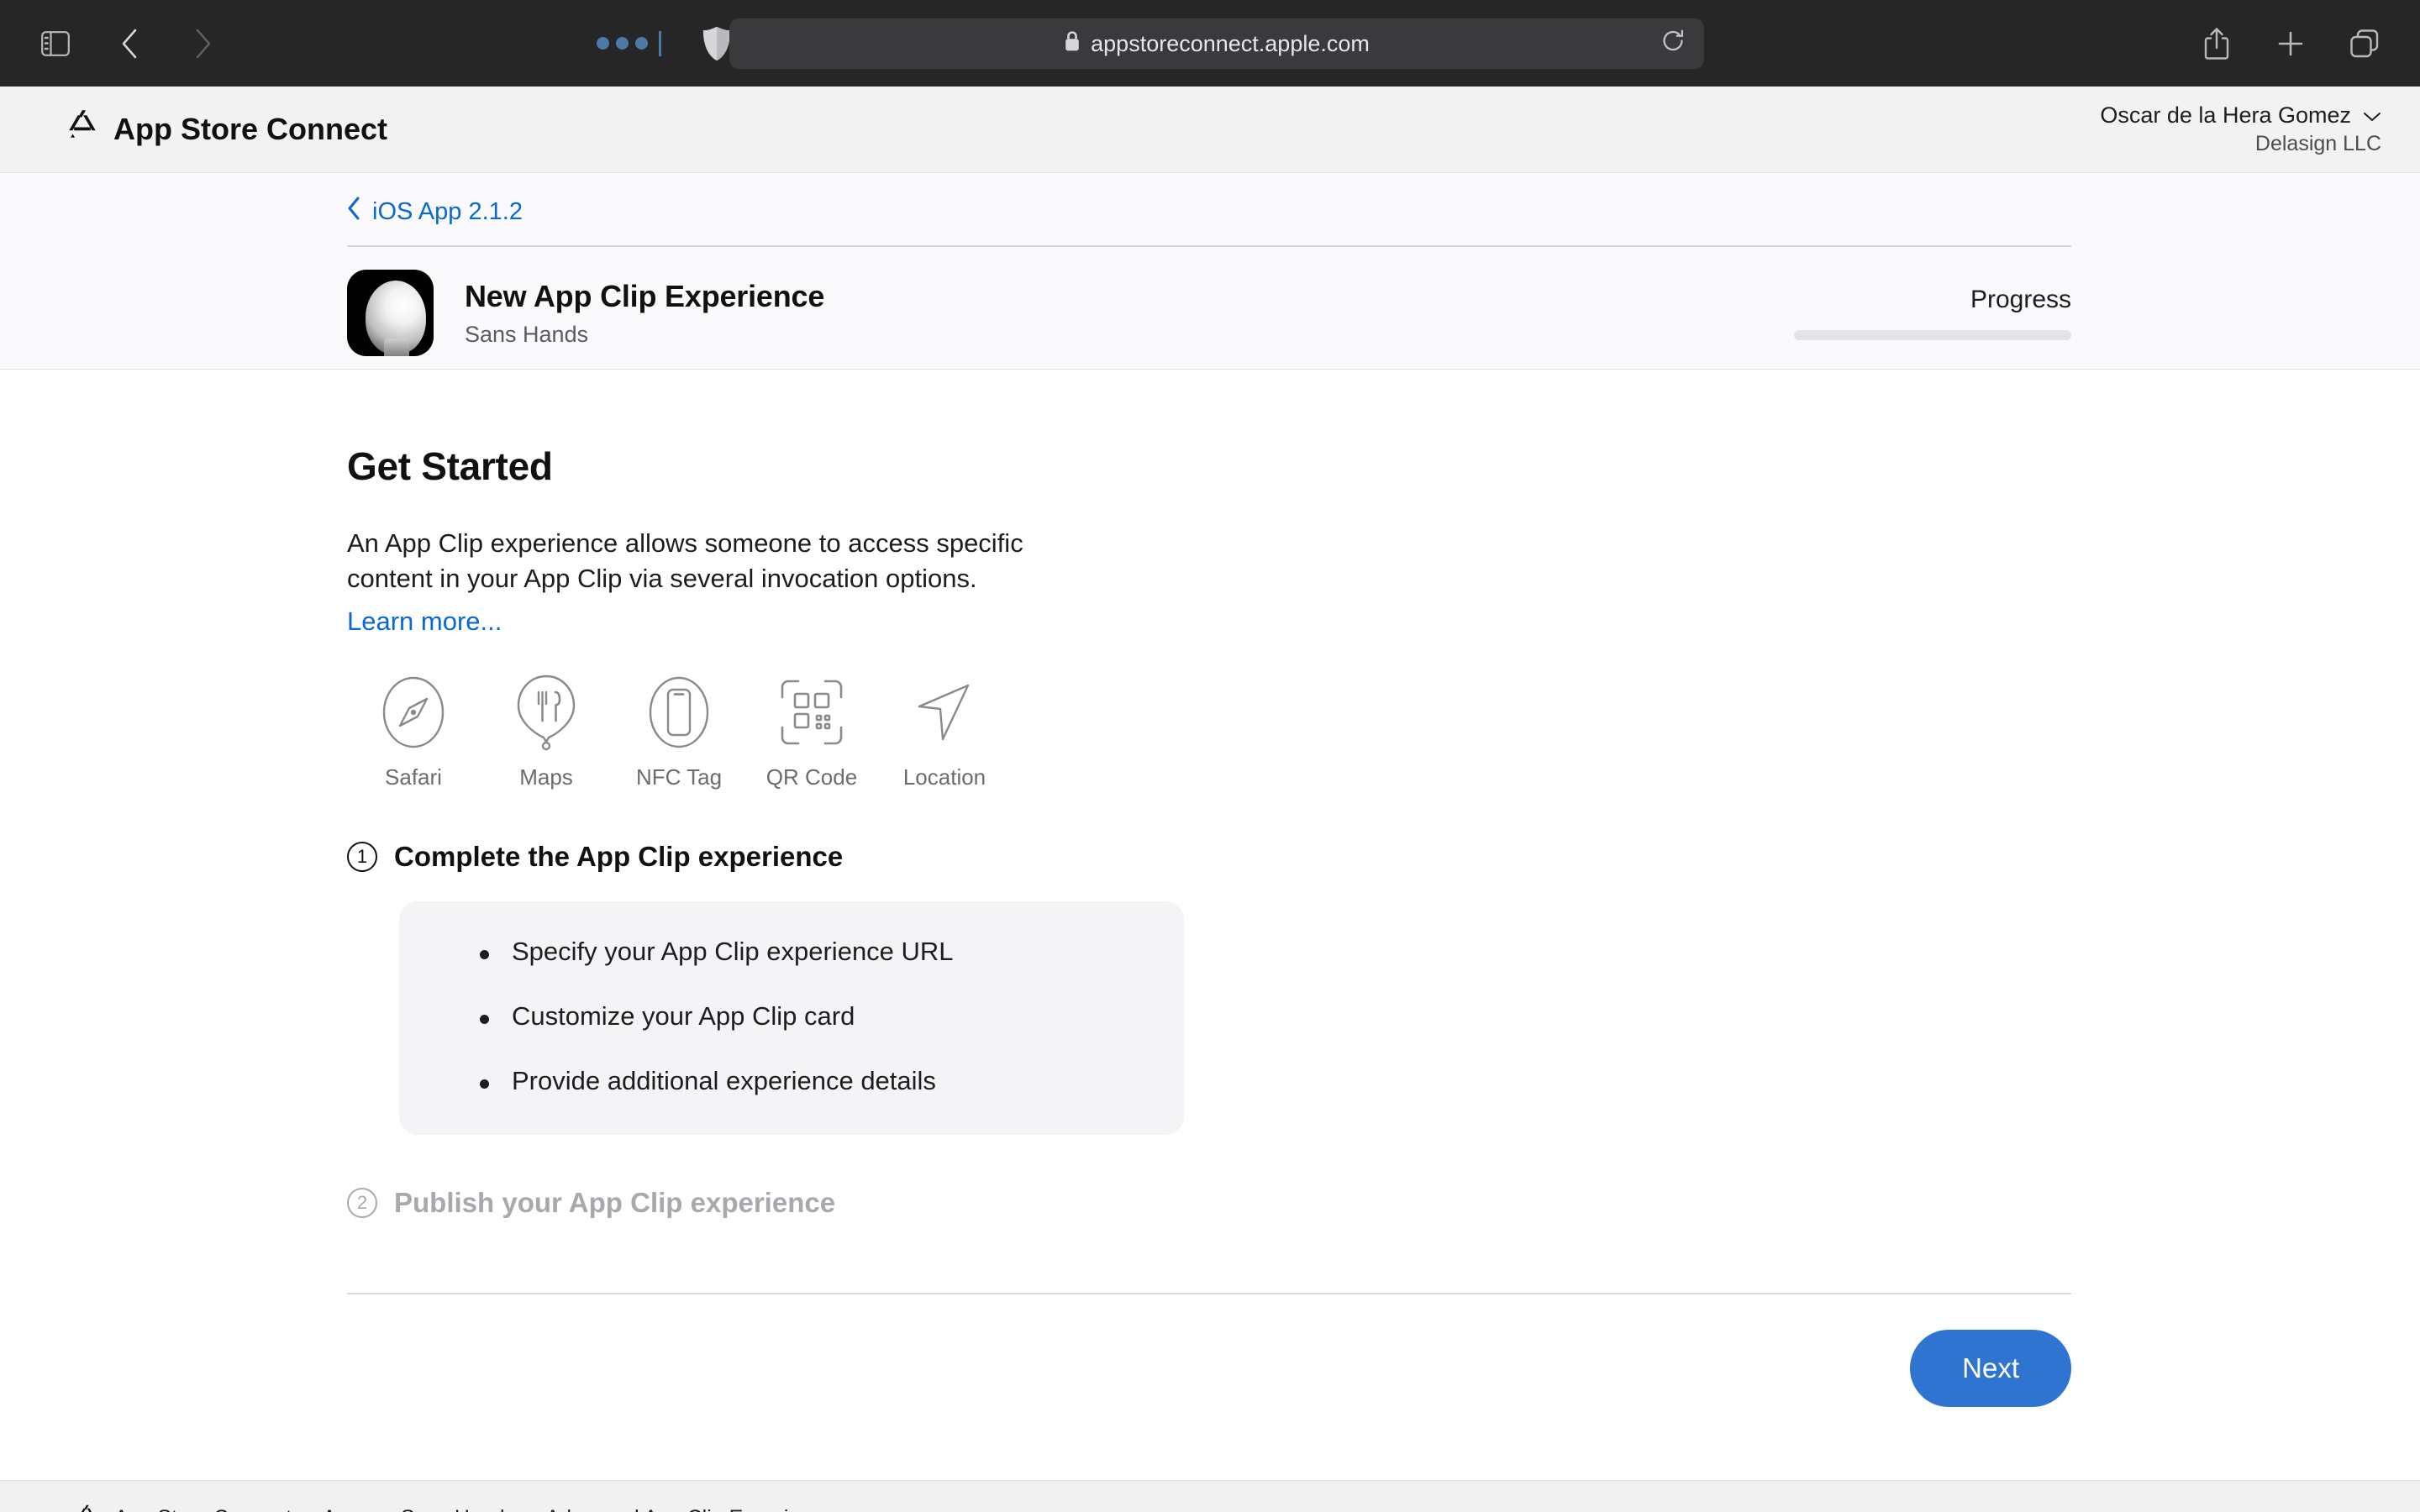 This screenshot has width=2420, height=1512. I want to click on invocation-label: QR Code, so click(811, 777).